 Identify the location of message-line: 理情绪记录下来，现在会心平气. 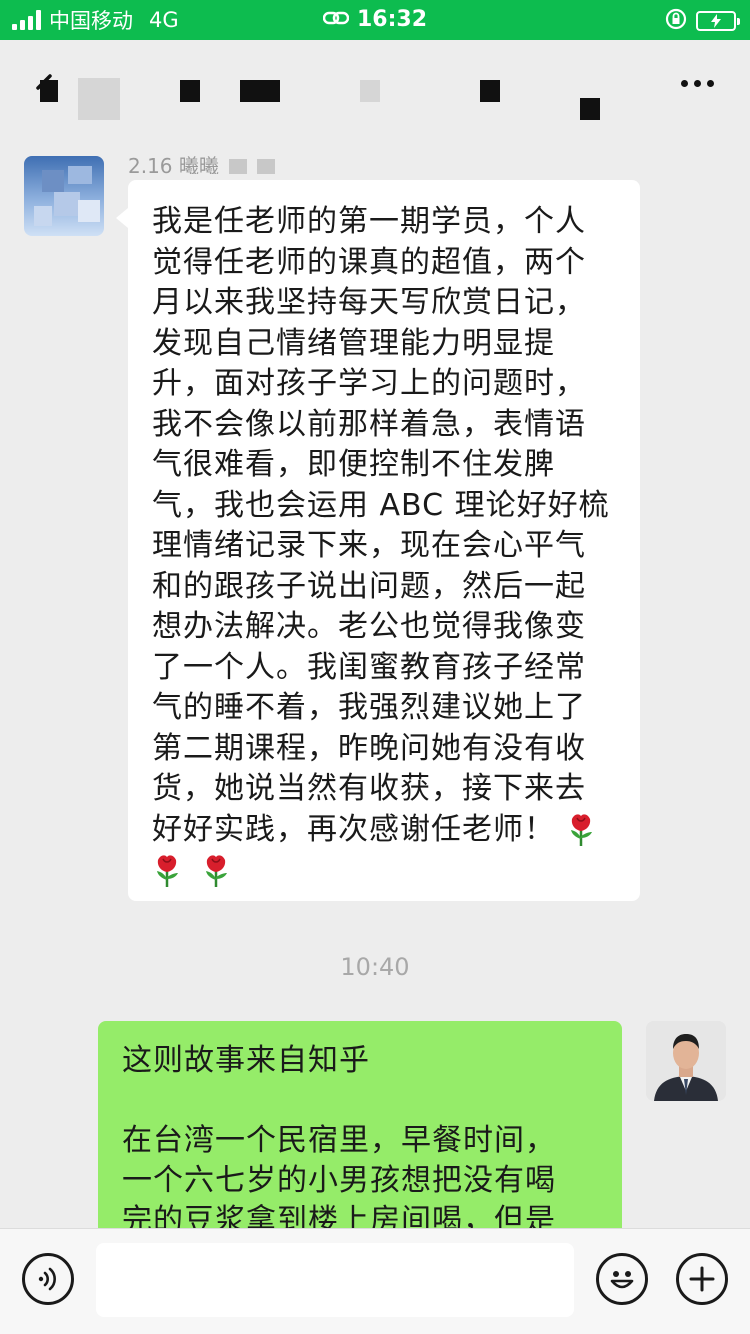
(369, 545).